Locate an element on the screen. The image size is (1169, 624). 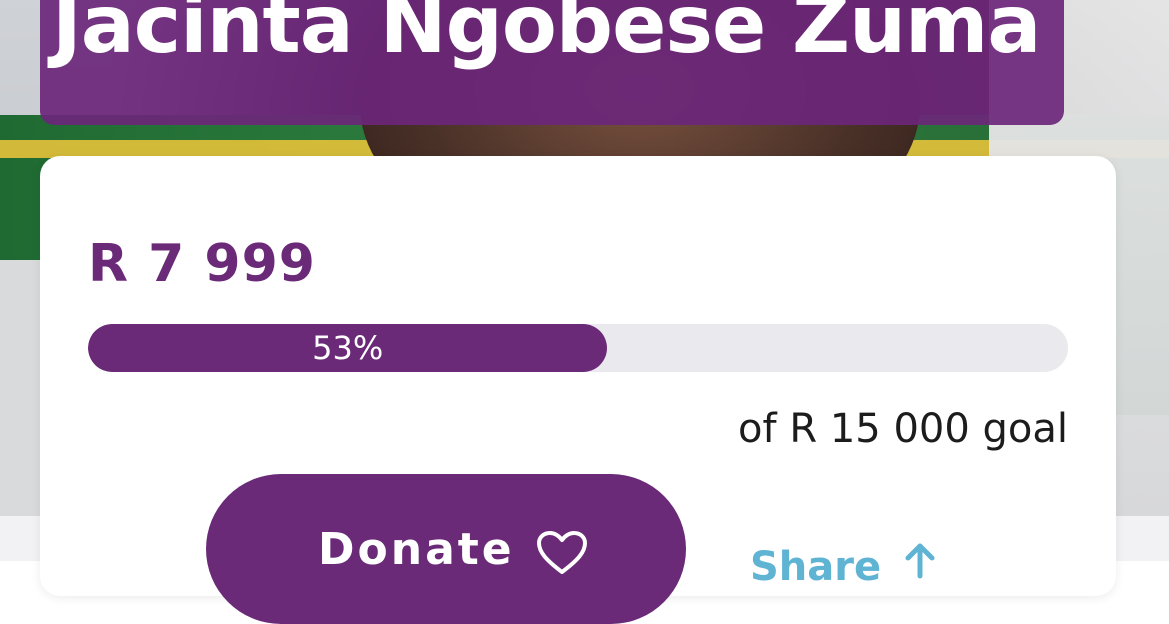
heart-icon is located at coordinates (562, 552).